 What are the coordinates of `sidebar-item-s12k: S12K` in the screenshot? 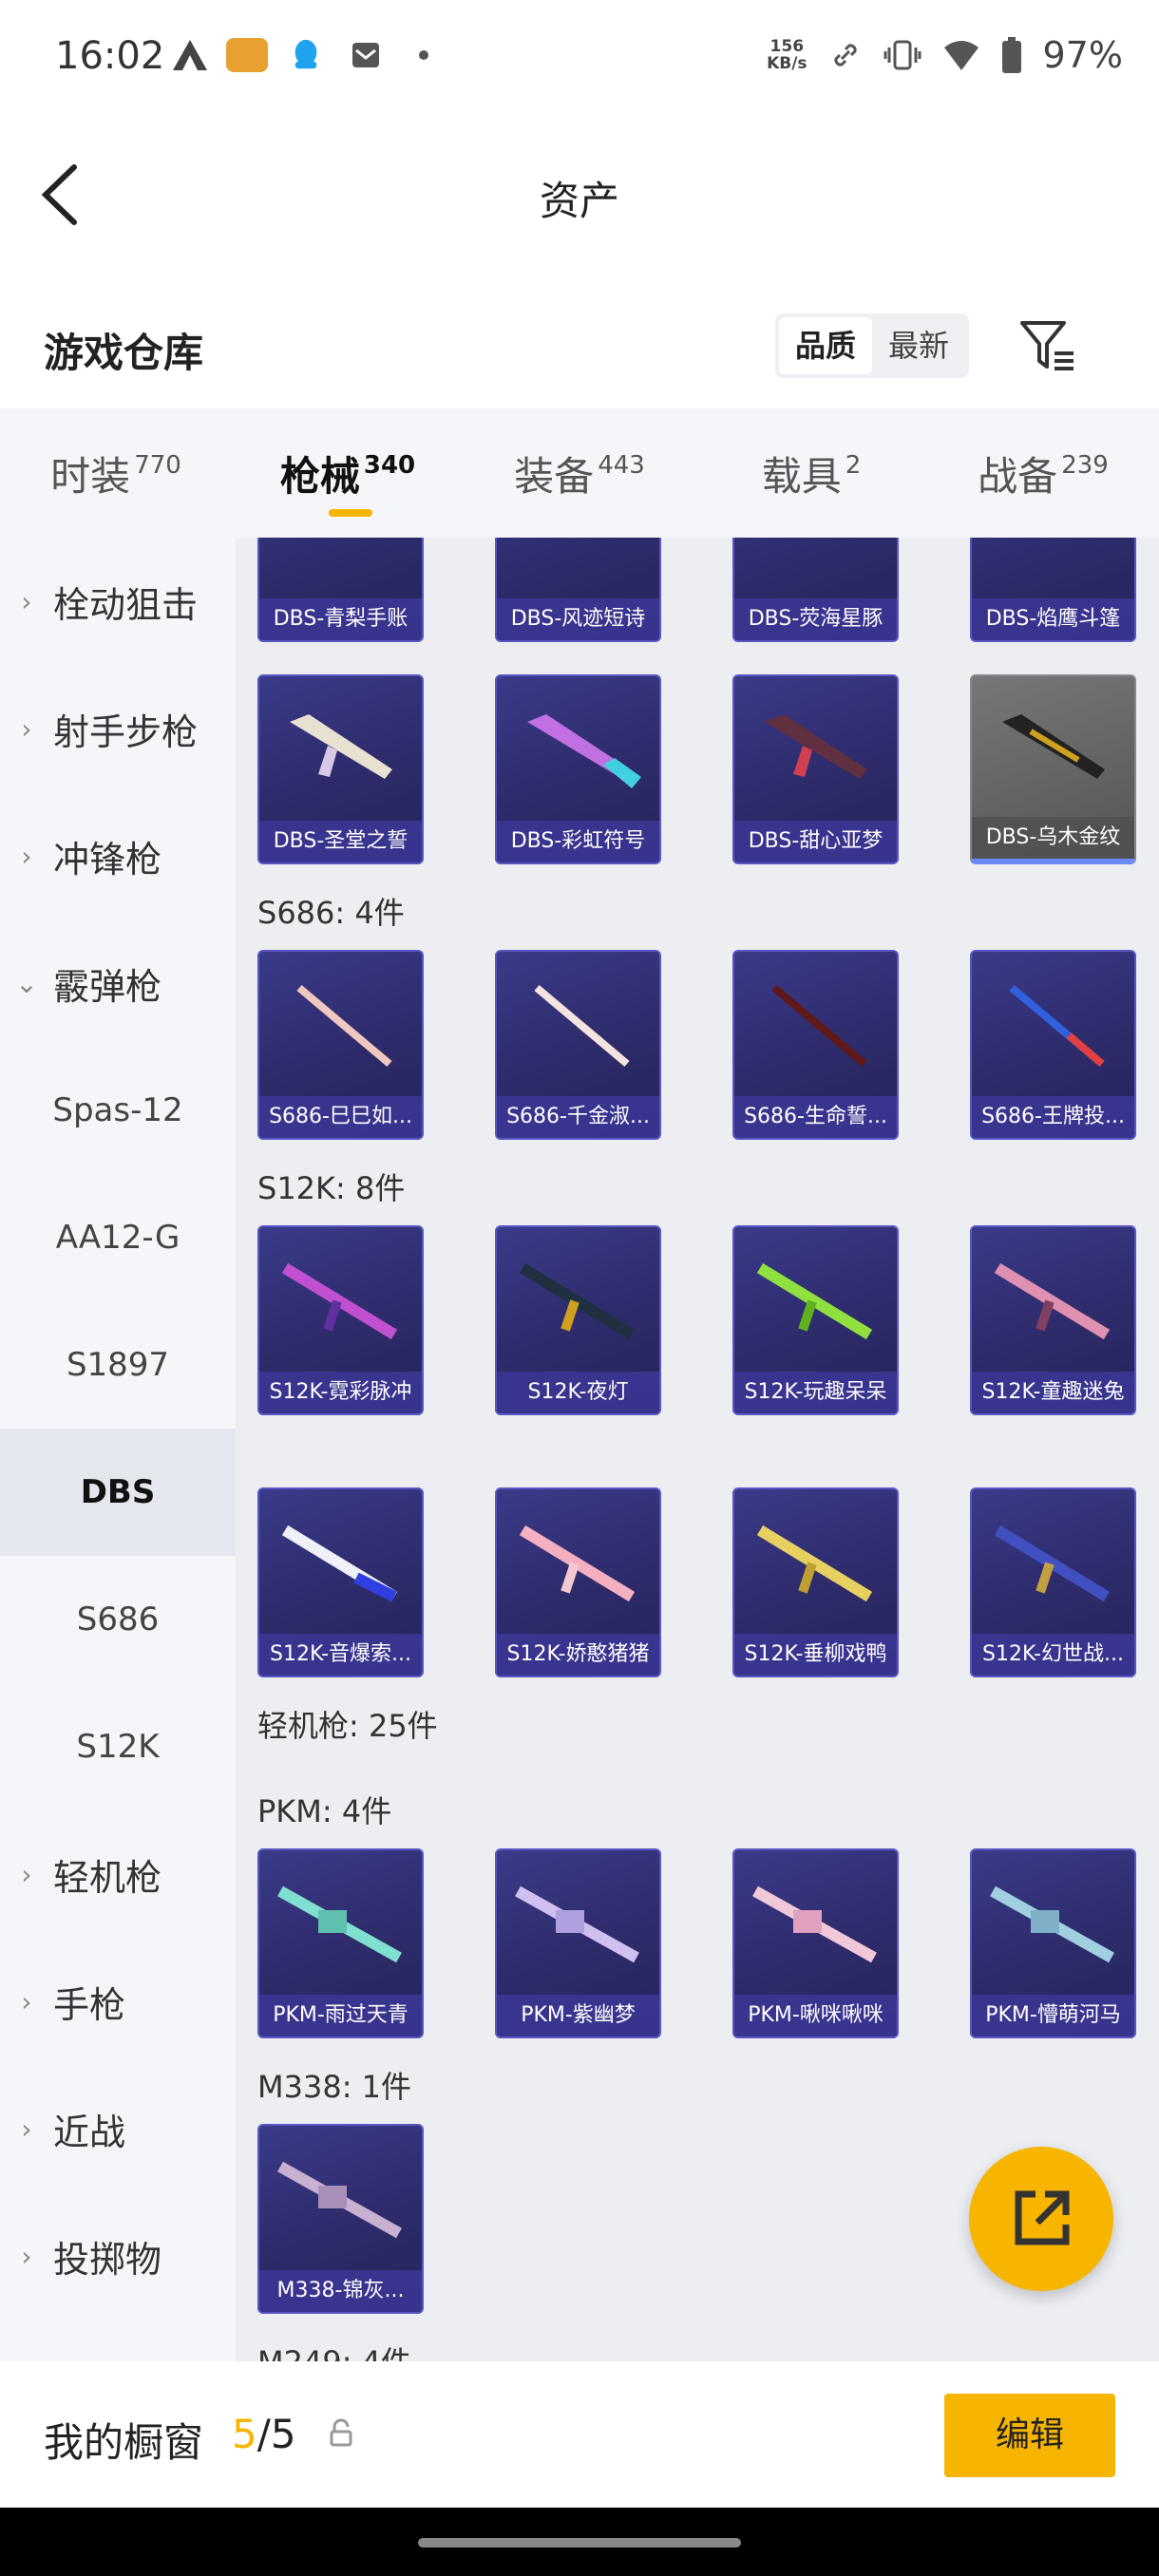 It's located at (118, 1746).